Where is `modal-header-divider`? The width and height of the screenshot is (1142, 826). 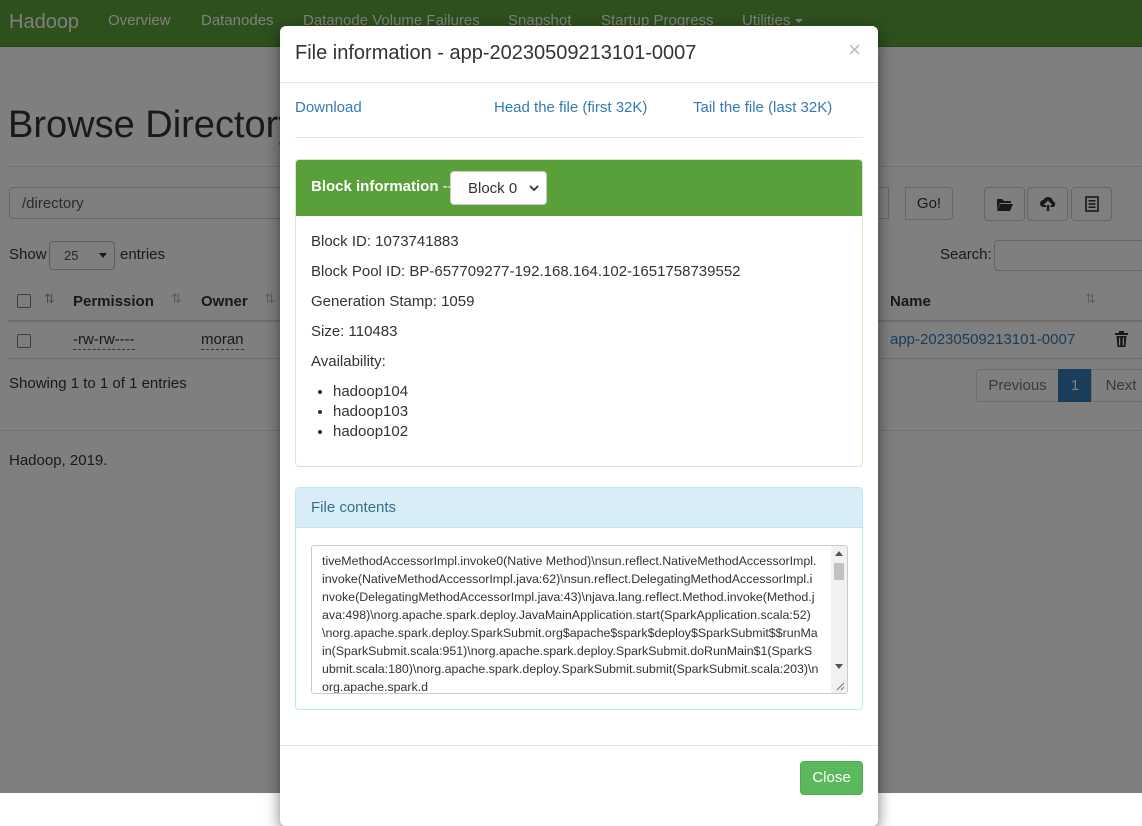
modal-header-divider is located at coordinates (579, 82).